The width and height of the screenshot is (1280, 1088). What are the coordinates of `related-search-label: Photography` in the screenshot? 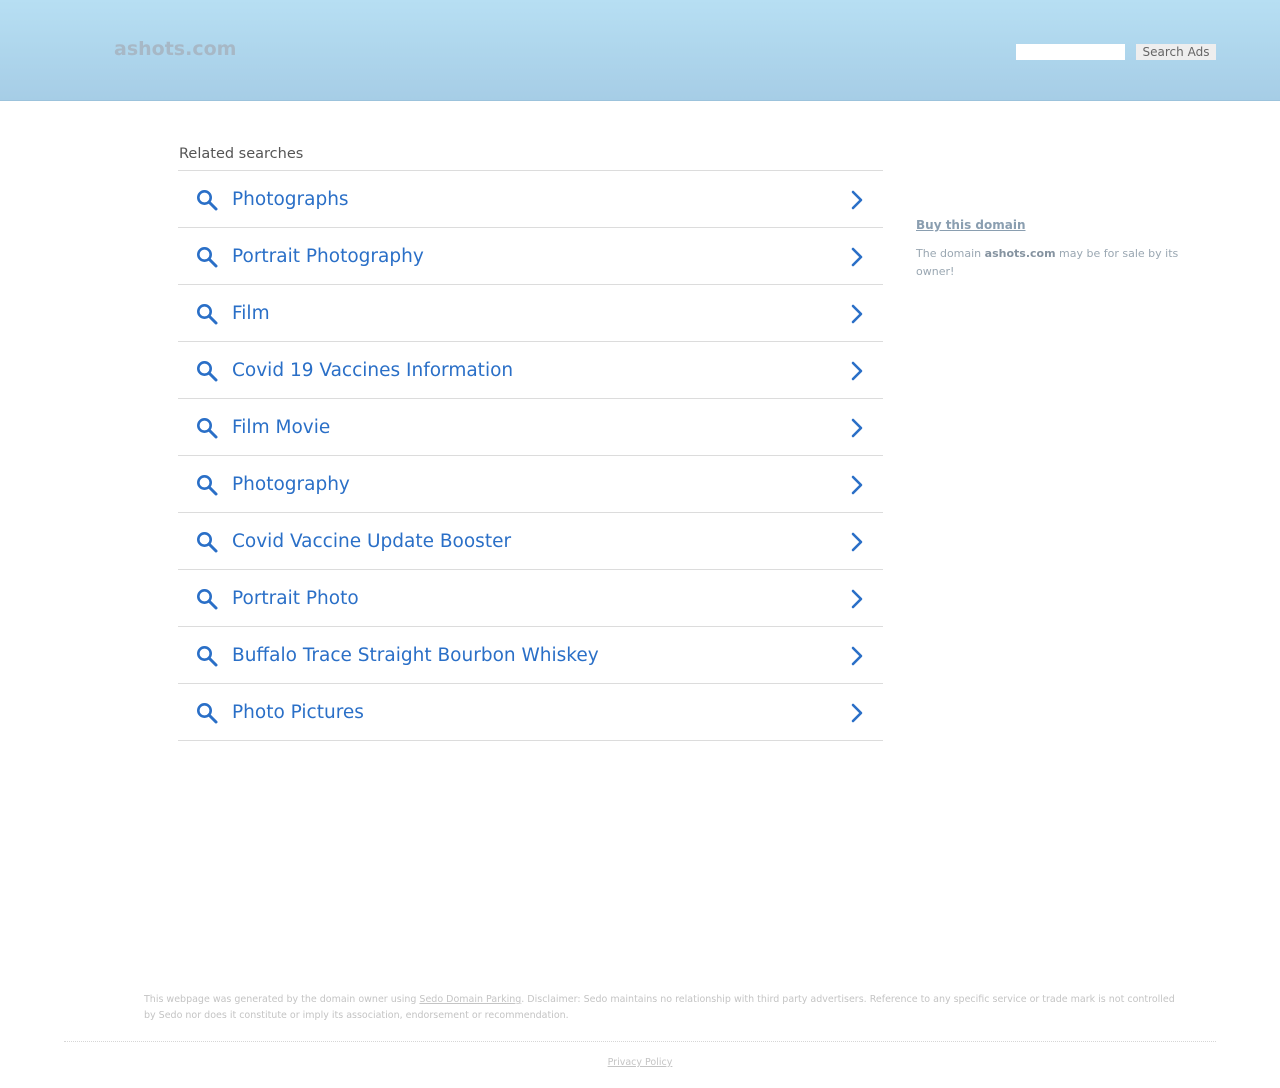 It's located at (291, 484).